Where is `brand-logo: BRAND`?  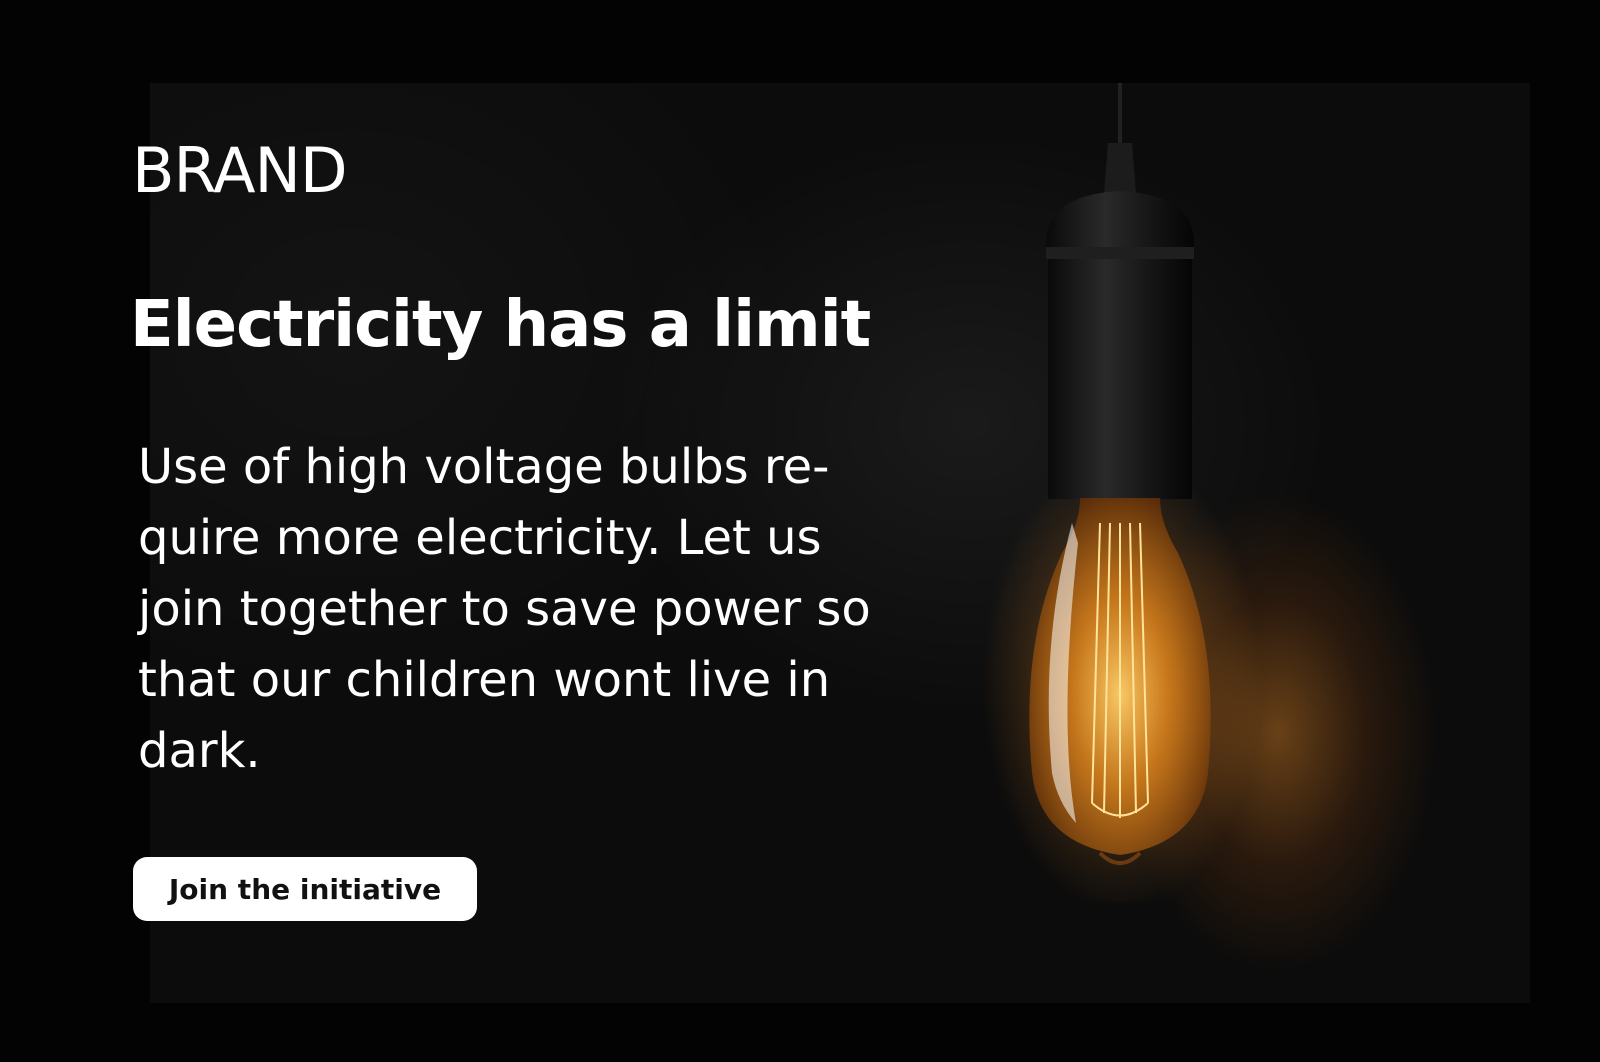 brand-logo: BRAND is located at coordinates (240, 170).